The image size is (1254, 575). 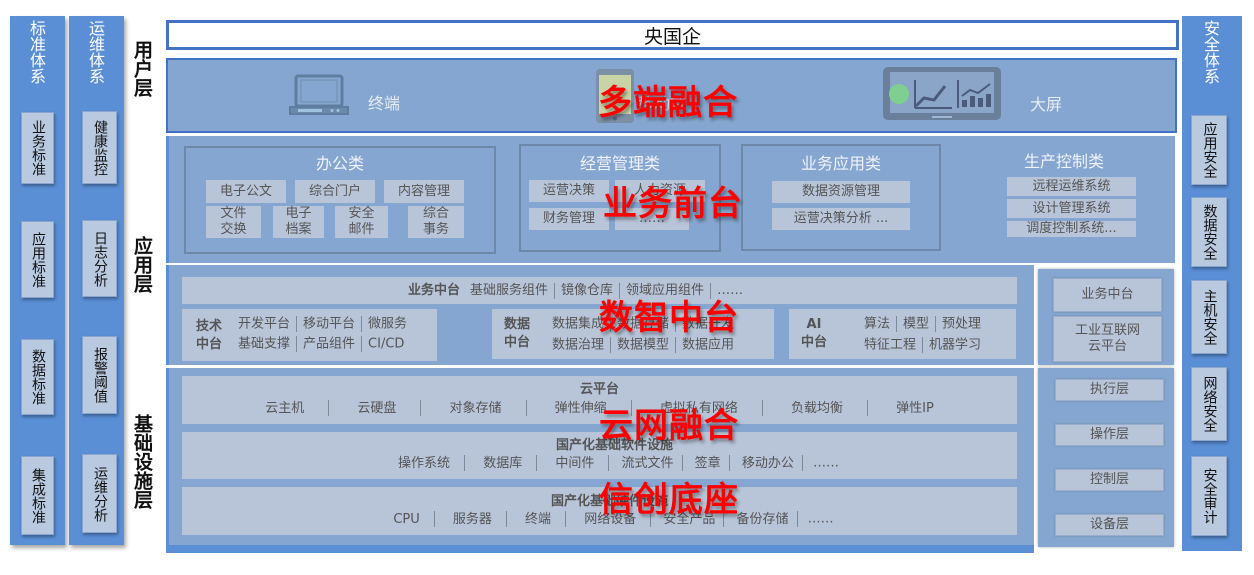 What do you see at coordinates (517, 333) in the screenshot?
I see `data-middle-office-label: 数据 中台` at bounding box center [517, 333].